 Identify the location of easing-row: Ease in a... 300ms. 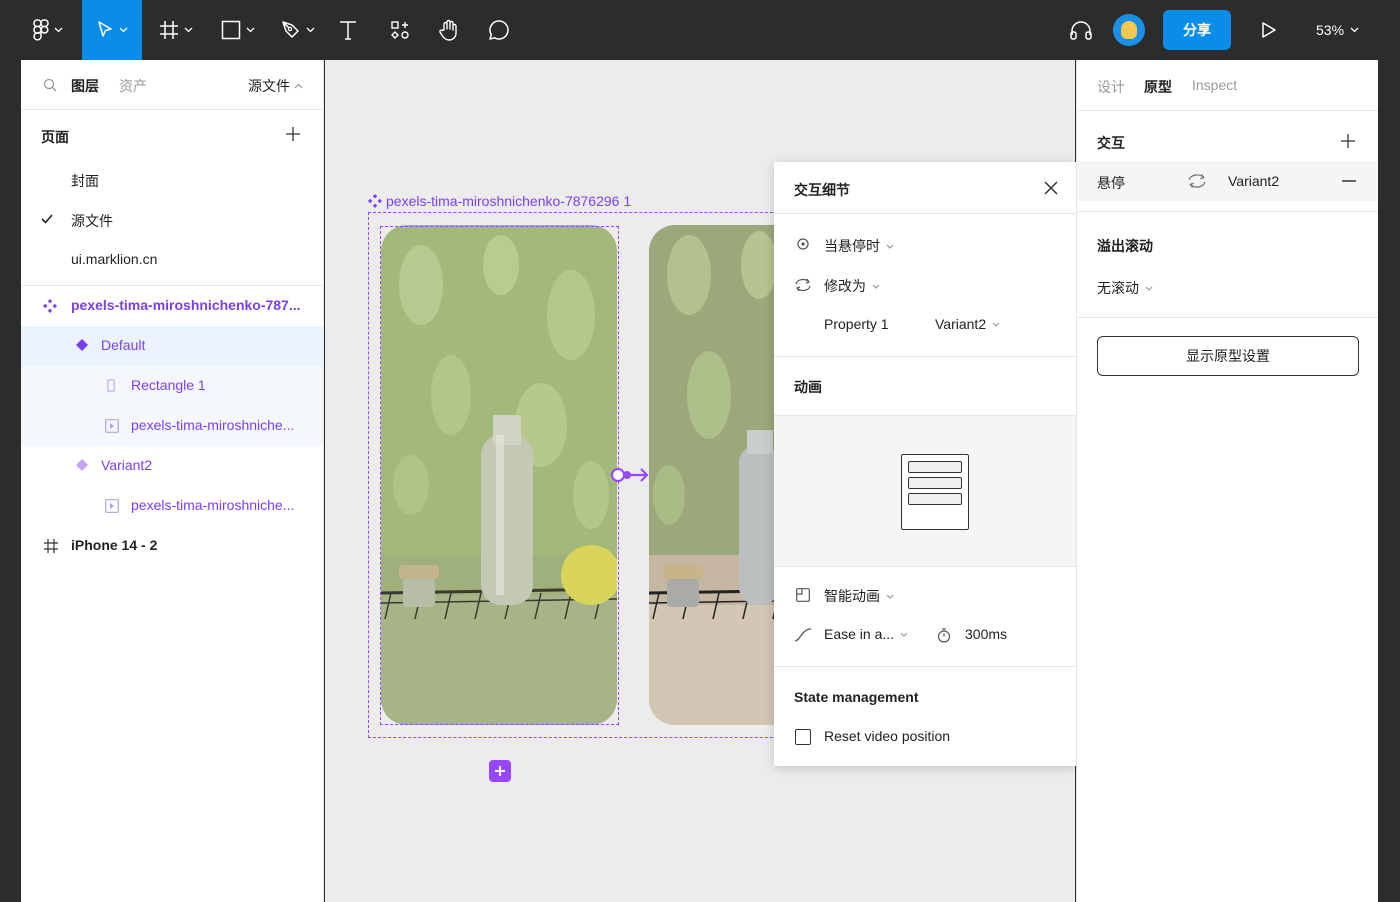
(925, 635).